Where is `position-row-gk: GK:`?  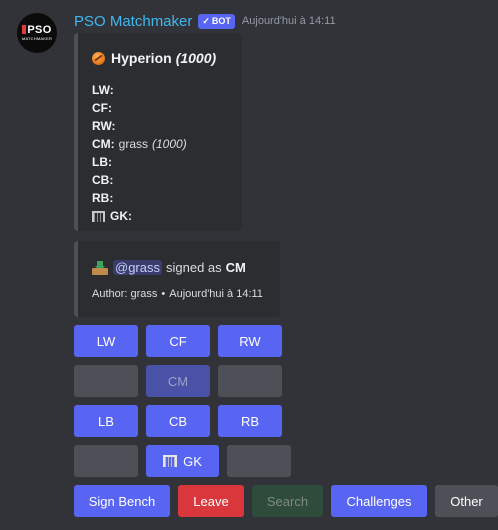
position-row-gk: GK: is located at coordinates (139, 216).